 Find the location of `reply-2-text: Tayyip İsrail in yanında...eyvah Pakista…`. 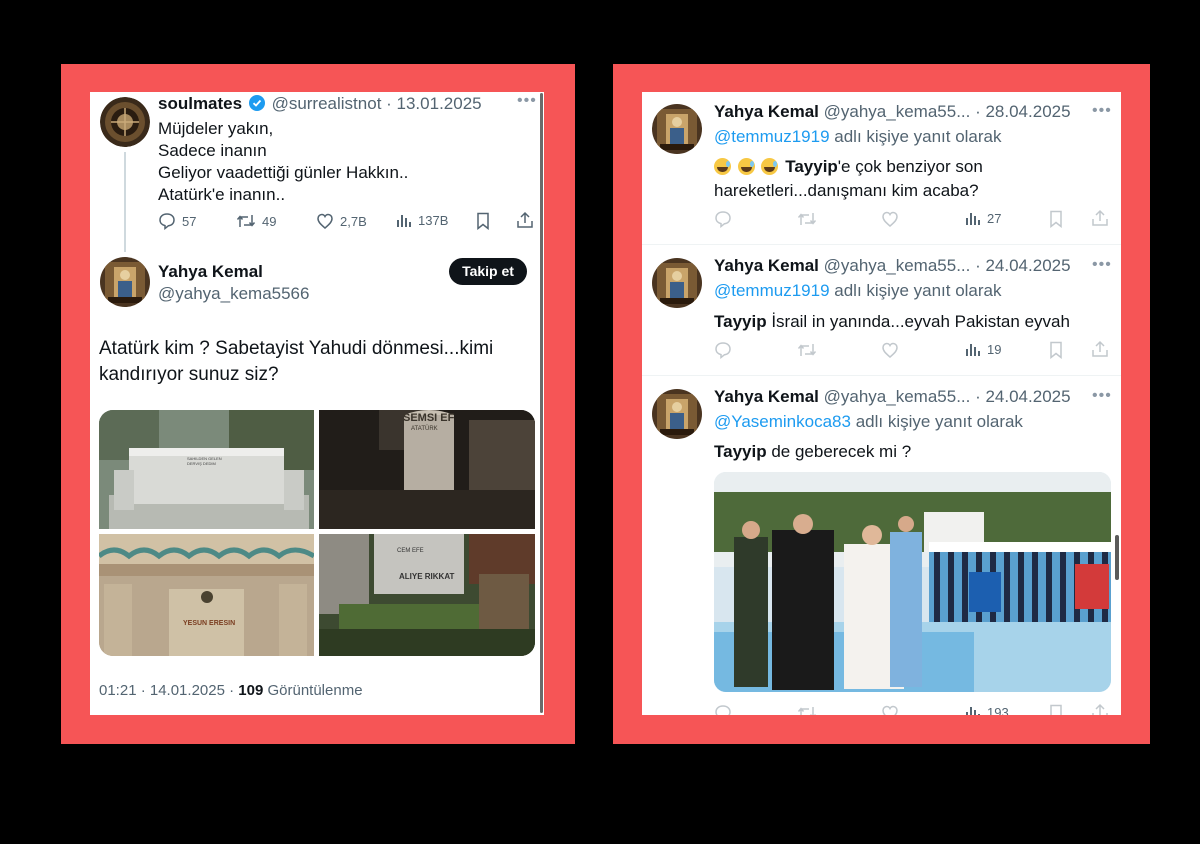

reply-2-text: Tayyip İsrail in yanında...eyvah Pakista… is located at coordinates (892, 322).